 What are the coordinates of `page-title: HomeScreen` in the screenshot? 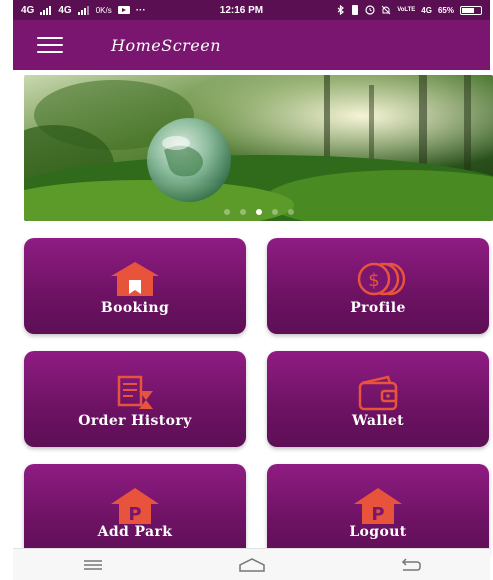 It's located at (166, 45).